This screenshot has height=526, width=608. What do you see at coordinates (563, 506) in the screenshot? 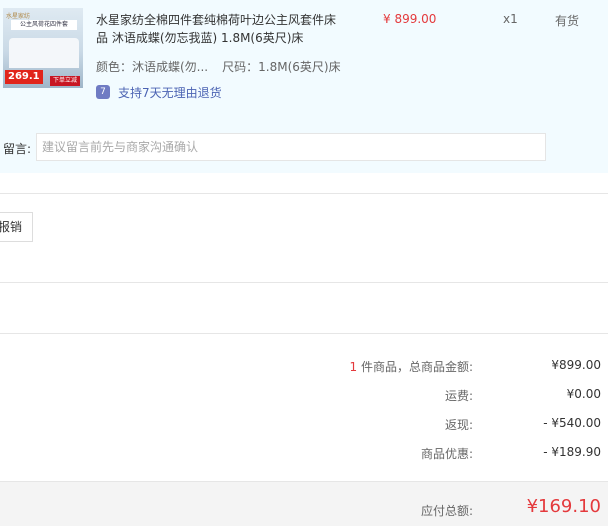
I see `total-value: ¥169.10` at bounding box center [563, 506].